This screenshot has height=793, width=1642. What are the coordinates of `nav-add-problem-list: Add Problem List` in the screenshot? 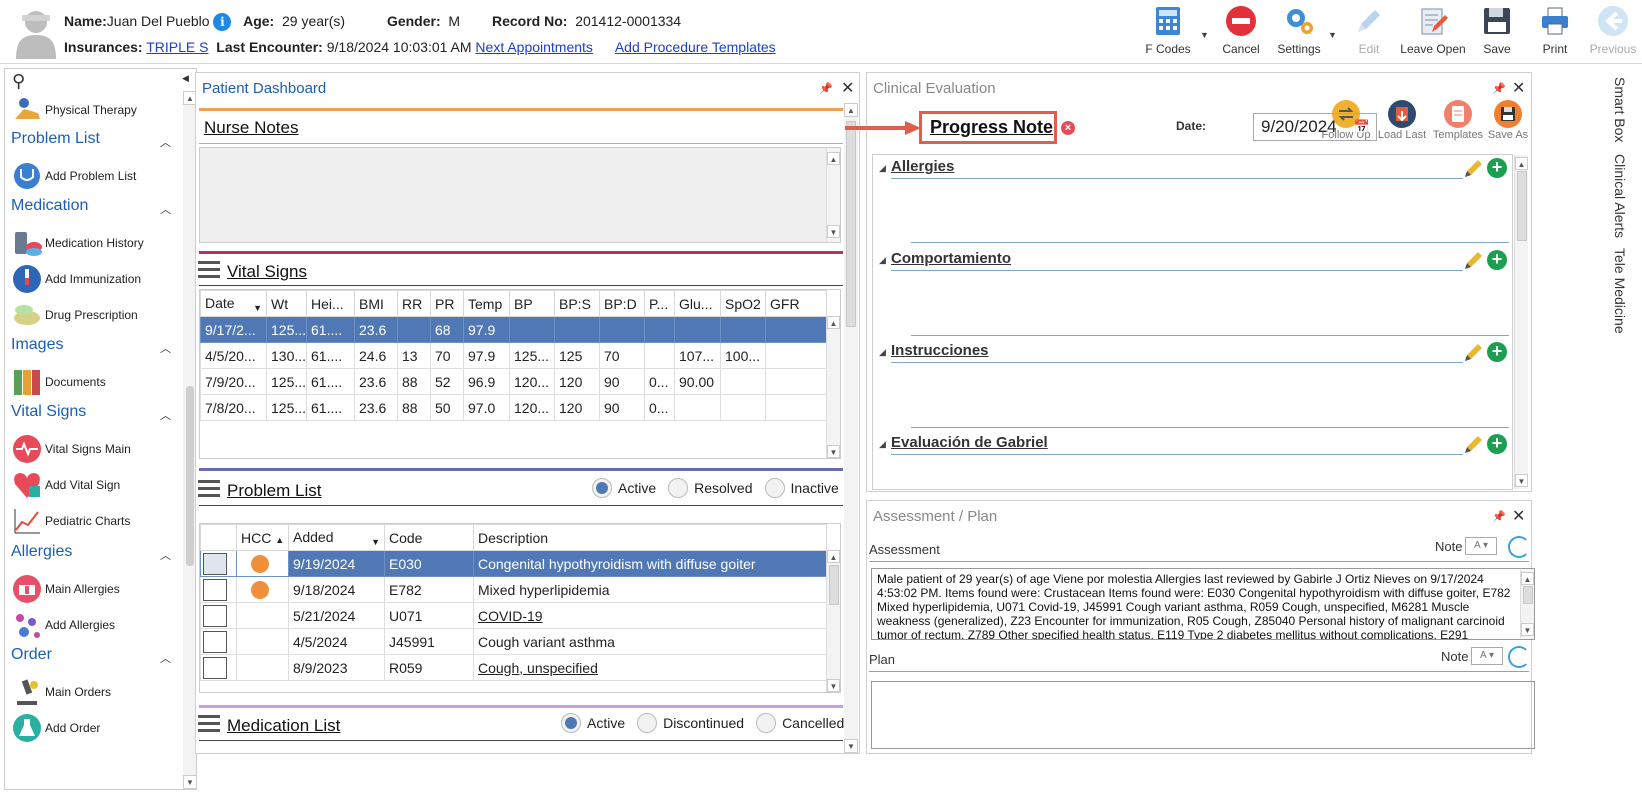 It's located at (73, 176).